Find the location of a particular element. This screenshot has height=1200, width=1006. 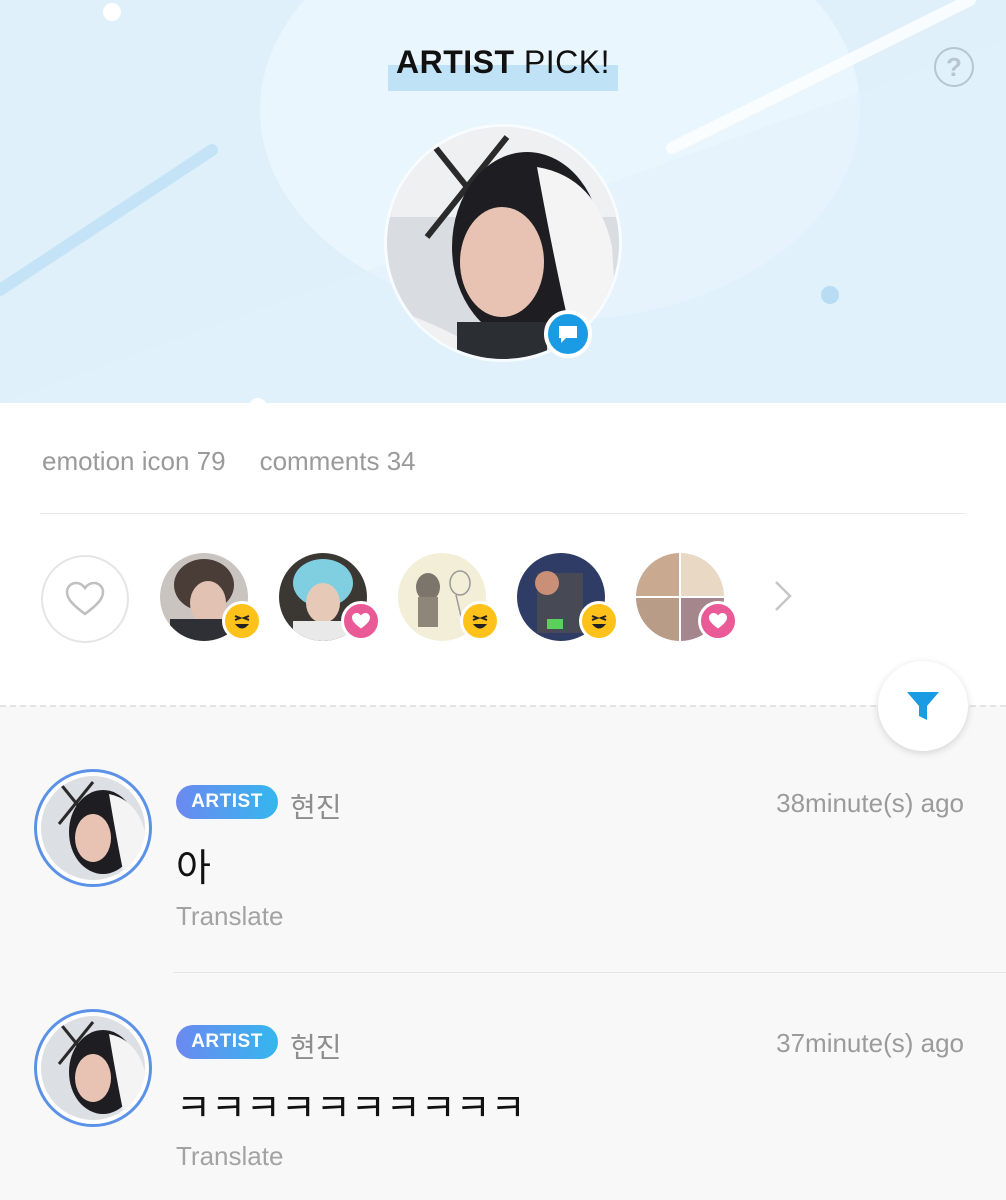

comment-timestamp: 37minute(s) ago is located at coordinates (870, 1043).